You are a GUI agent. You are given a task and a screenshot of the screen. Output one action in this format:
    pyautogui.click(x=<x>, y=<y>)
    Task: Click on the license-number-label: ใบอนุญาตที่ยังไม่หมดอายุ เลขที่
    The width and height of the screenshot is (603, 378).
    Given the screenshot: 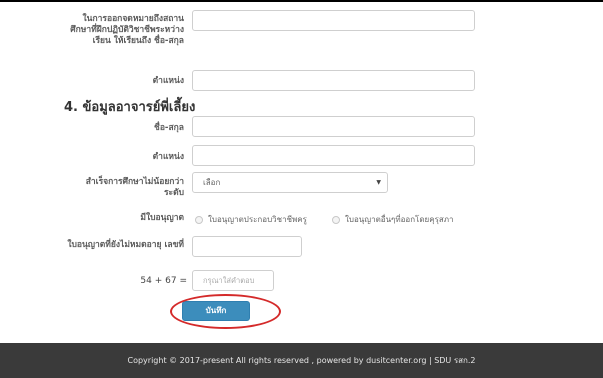 What is the action you would take?
    pyautogui.click(x=125, y=245)
    